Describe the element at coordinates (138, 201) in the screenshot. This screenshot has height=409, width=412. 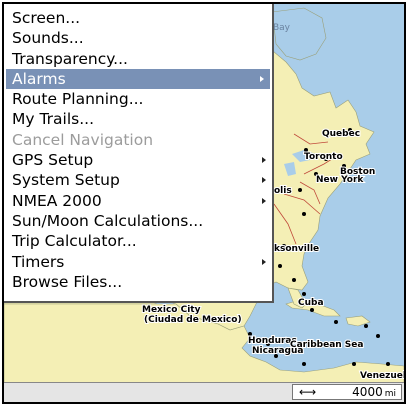
I see `menu-item-nmea-2000: NMEA 2000` at that location.